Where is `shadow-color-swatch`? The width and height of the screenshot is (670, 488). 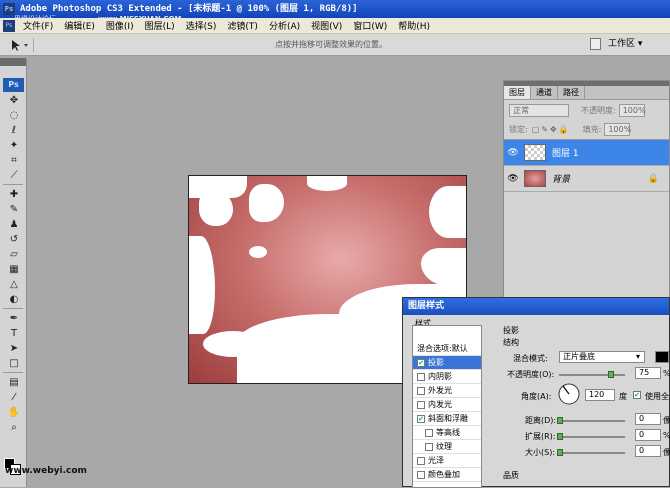 shadow-color-swatch is located at coordinates (662, 357).